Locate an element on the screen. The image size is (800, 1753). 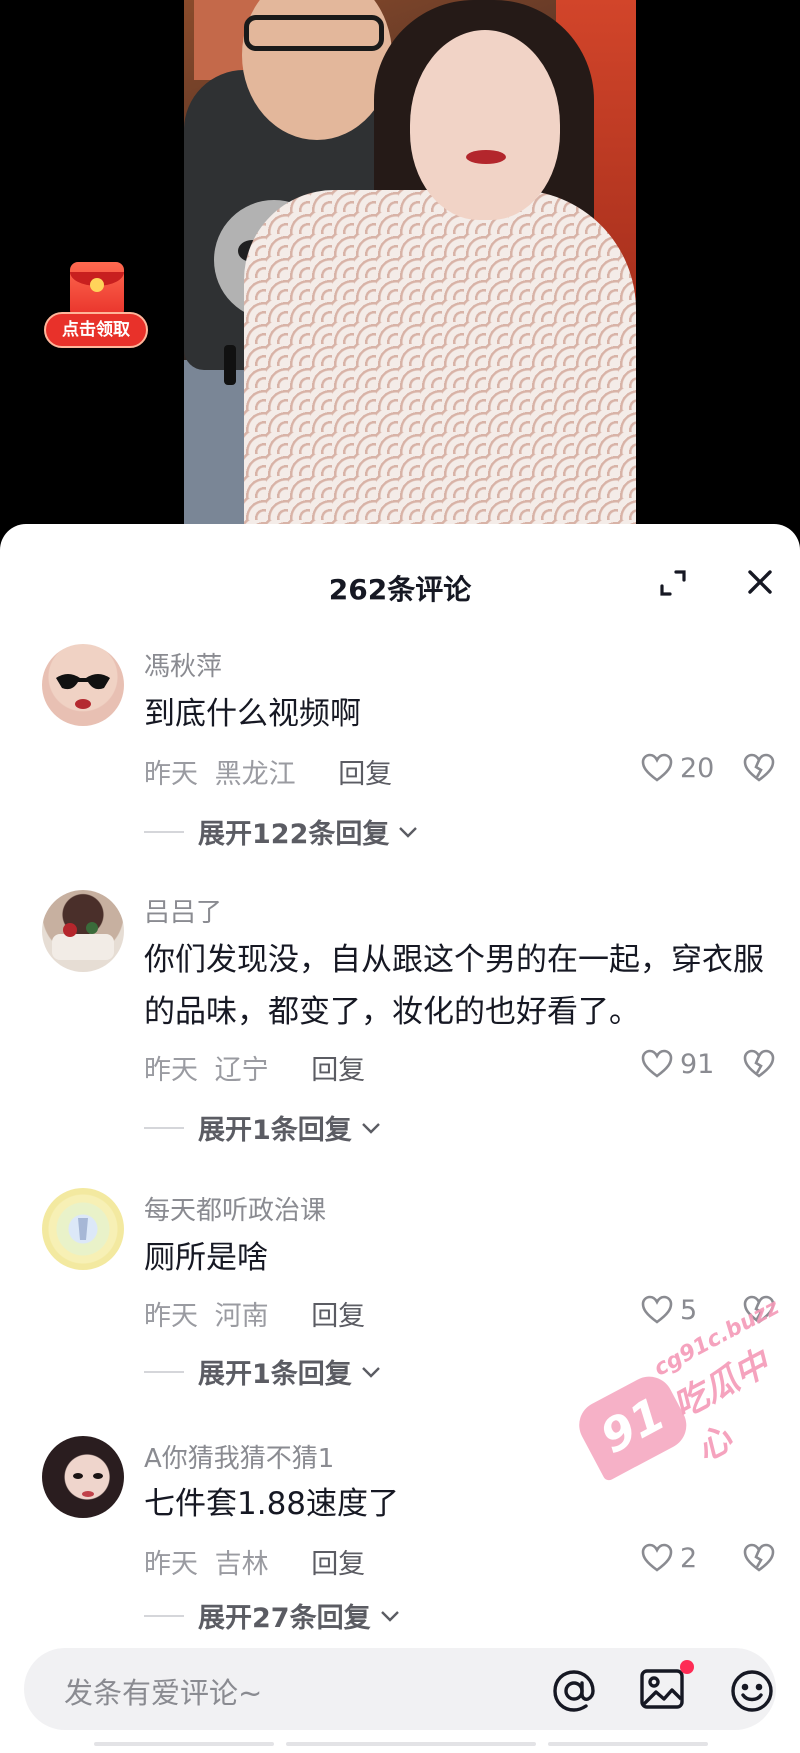
comment-text: 你们发现没，自从跟这个男的在一起，穿衣服的品味，都变了，妆化的也好看了。 is located at coordinates (454, 986).